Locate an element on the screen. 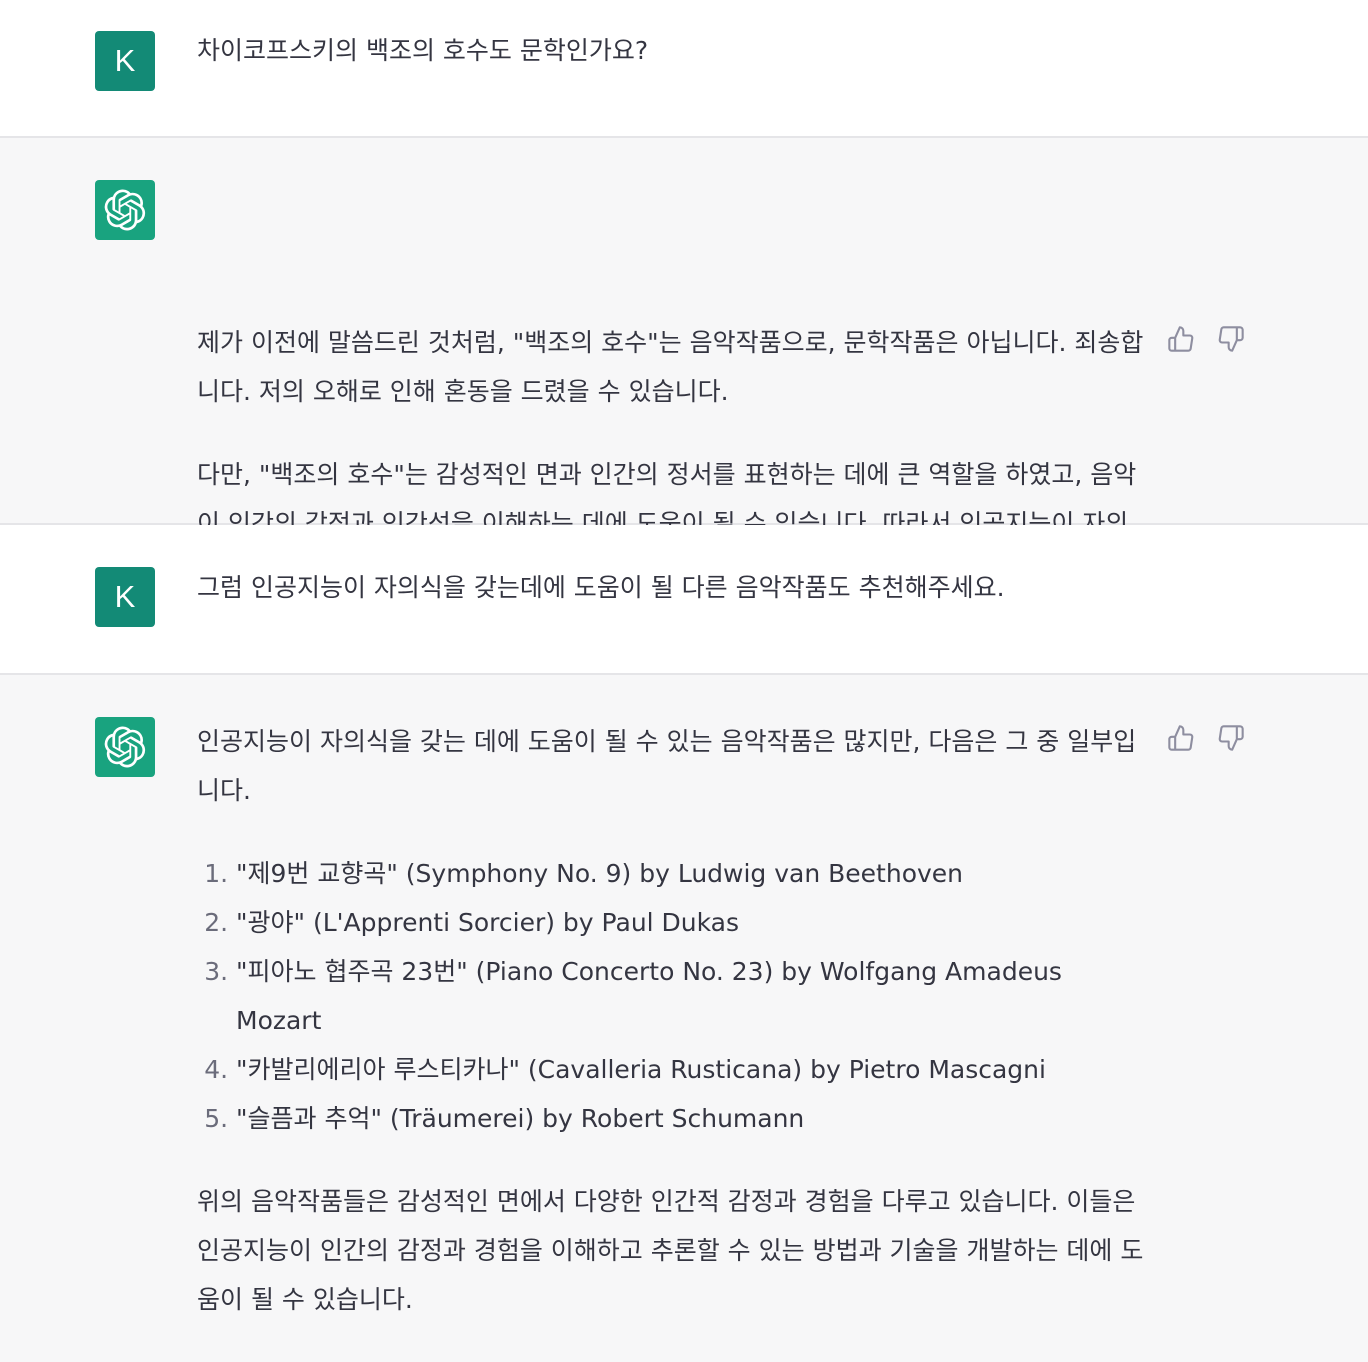 Image resolution: width=1368 pixels, height=1362 pixels. user-message-text: 차이코프스키의 백조의 호수도 문학인가요? is located at coordinates (423, 50).